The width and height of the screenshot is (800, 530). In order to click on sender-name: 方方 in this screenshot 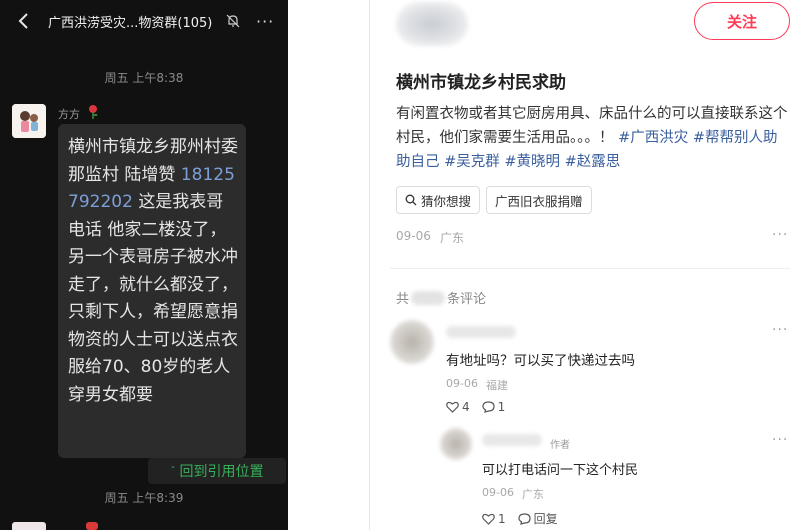, I will do `click(69, 114)`.